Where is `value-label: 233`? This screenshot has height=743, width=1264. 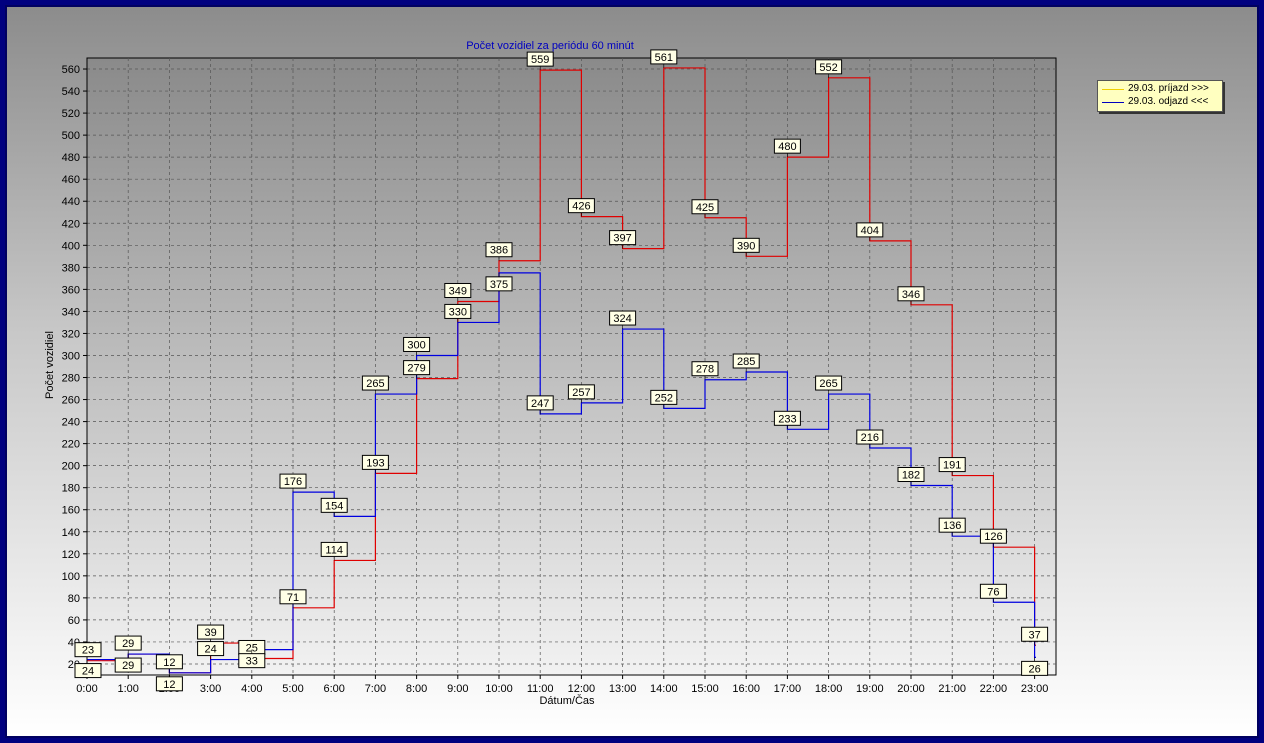
value-label: 233 is located at coordinates (787, 419).